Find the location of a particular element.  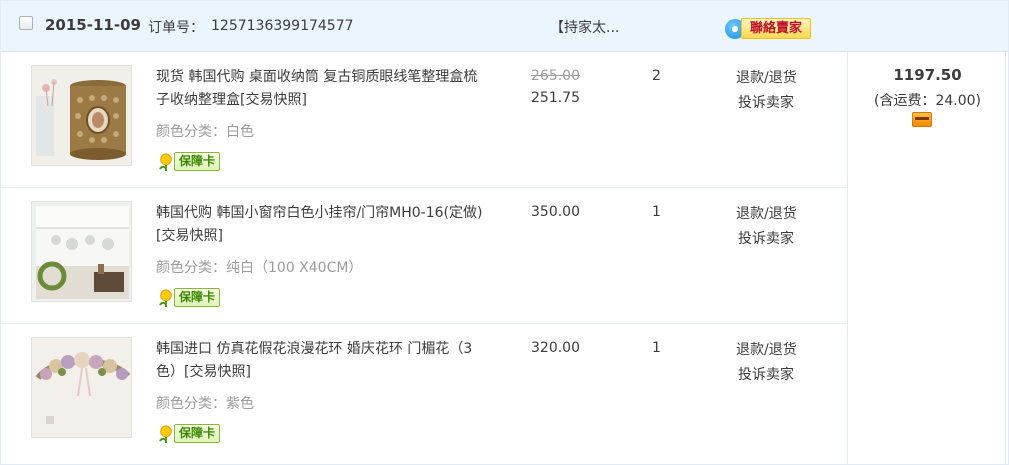

order-date: 2015-11-09 is located at coordinates (93, 25).